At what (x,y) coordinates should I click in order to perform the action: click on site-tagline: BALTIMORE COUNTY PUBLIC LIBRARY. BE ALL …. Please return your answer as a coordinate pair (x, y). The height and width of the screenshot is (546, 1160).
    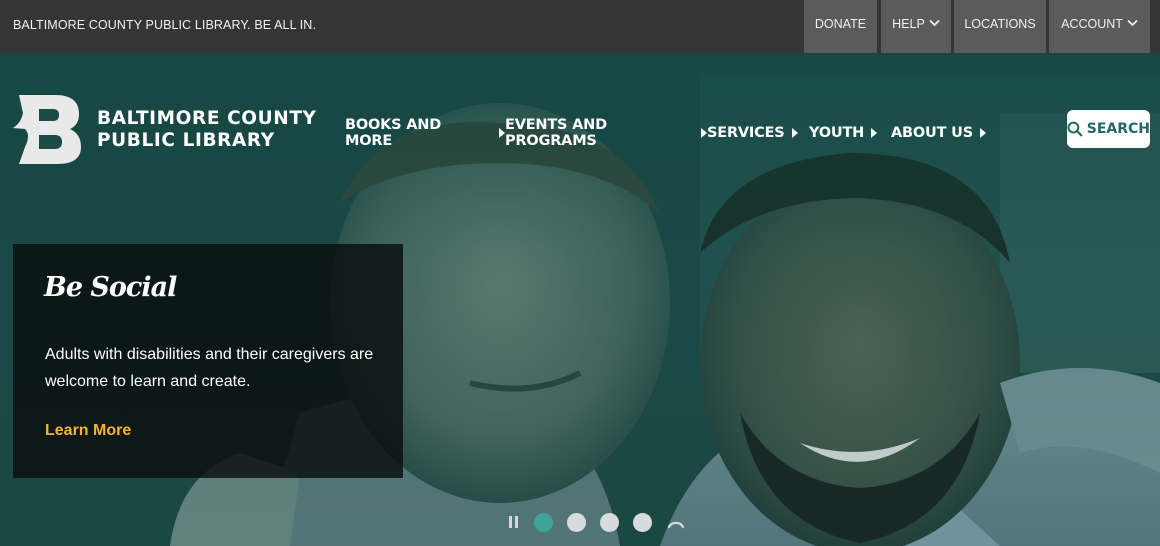
    Looking at the image, I should click on (165, 25).